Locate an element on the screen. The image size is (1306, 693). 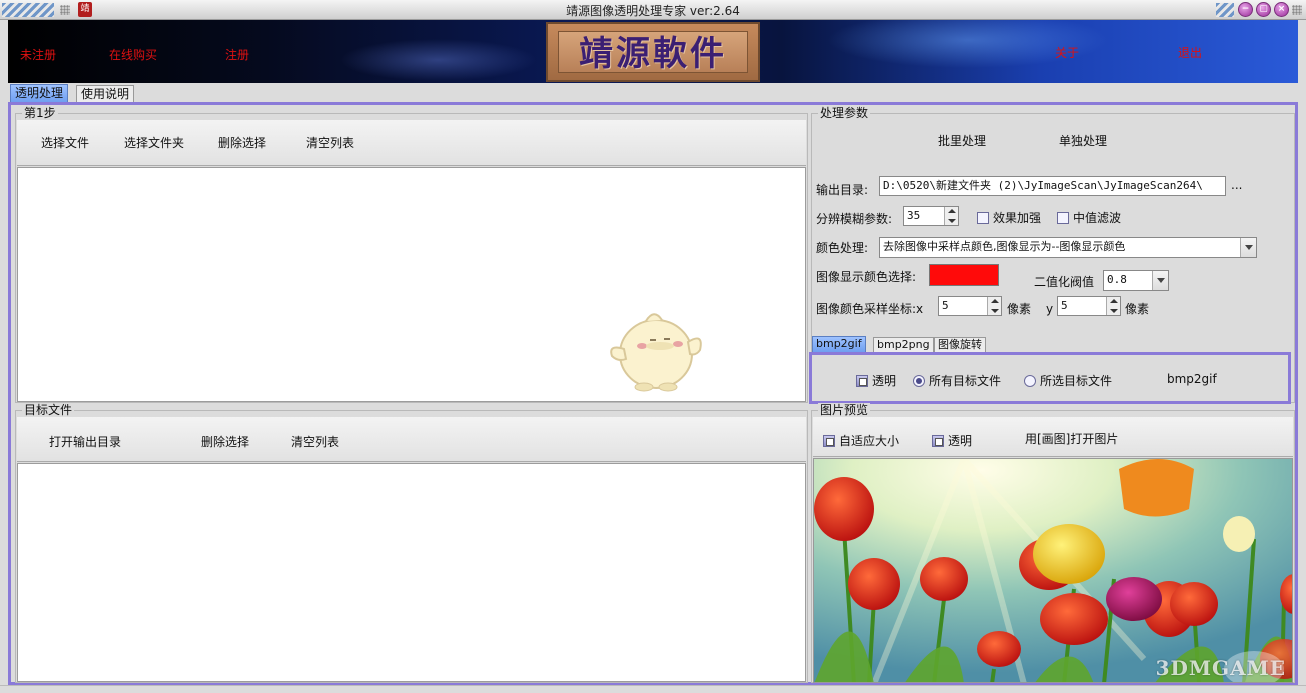
blur-spin-icon is located at coordinates (951, 216).